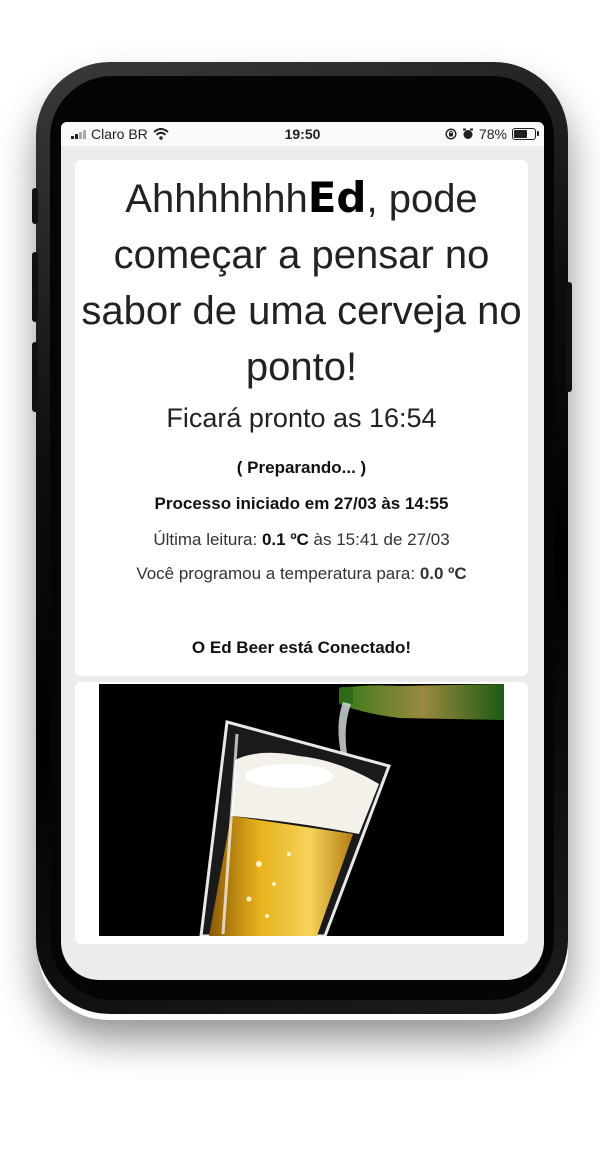 The image size is (600, 1173). Describe the element at coordinates (205, 539) in the screenshot. I see `last-reading-label: Última leitura:` at that location.